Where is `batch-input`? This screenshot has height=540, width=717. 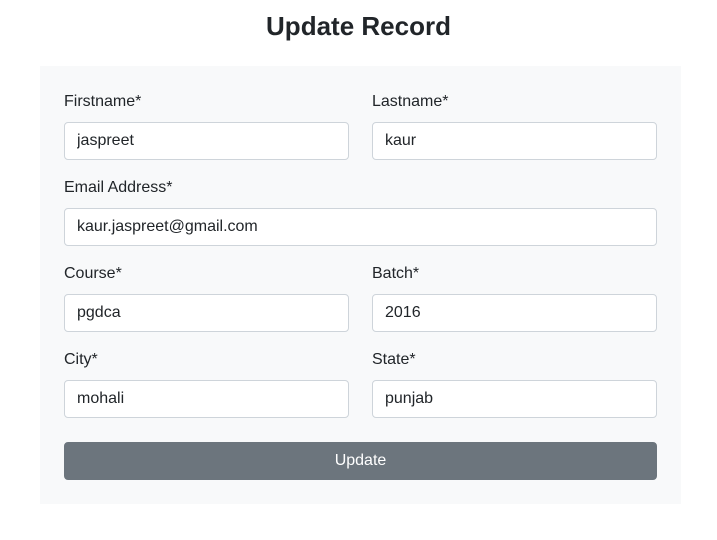 batch-input is located at coordinates (514, 313).